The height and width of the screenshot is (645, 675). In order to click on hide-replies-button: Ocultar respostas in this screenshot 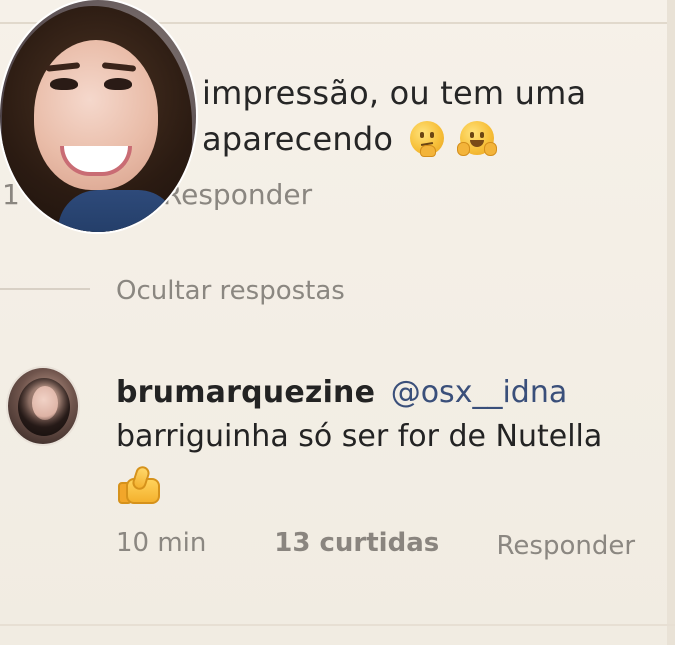, I will do `click(230, 291)`.